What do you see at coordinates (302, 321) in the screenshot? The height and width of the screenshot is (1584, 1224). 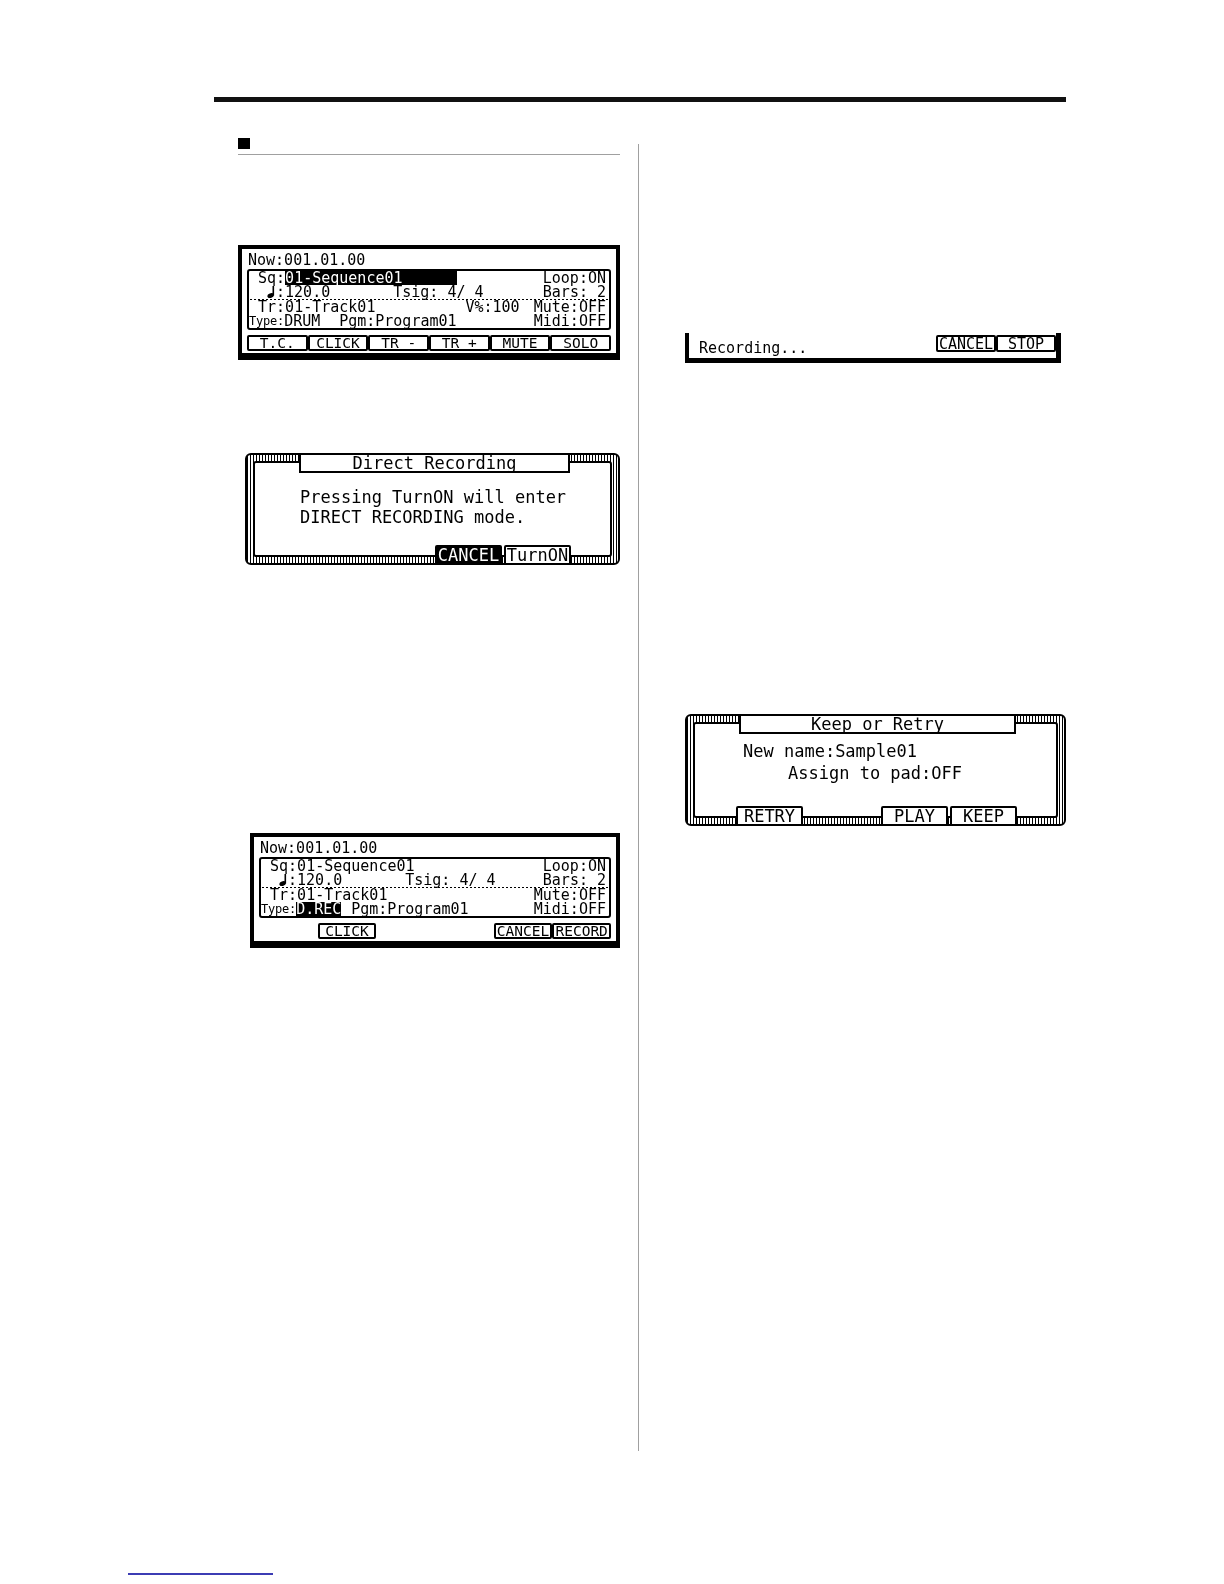 I see `field-value: DRUM` at bounding box center [302, 321].